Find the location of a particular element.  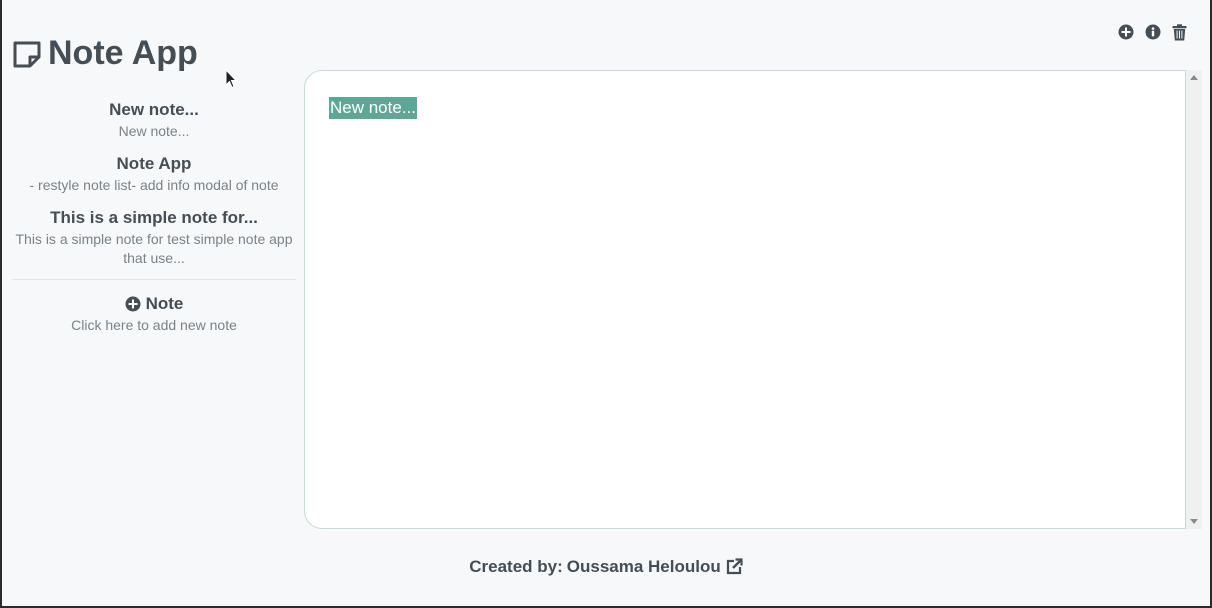

mouse-cursor-icon is located at coordinates (231, 79).